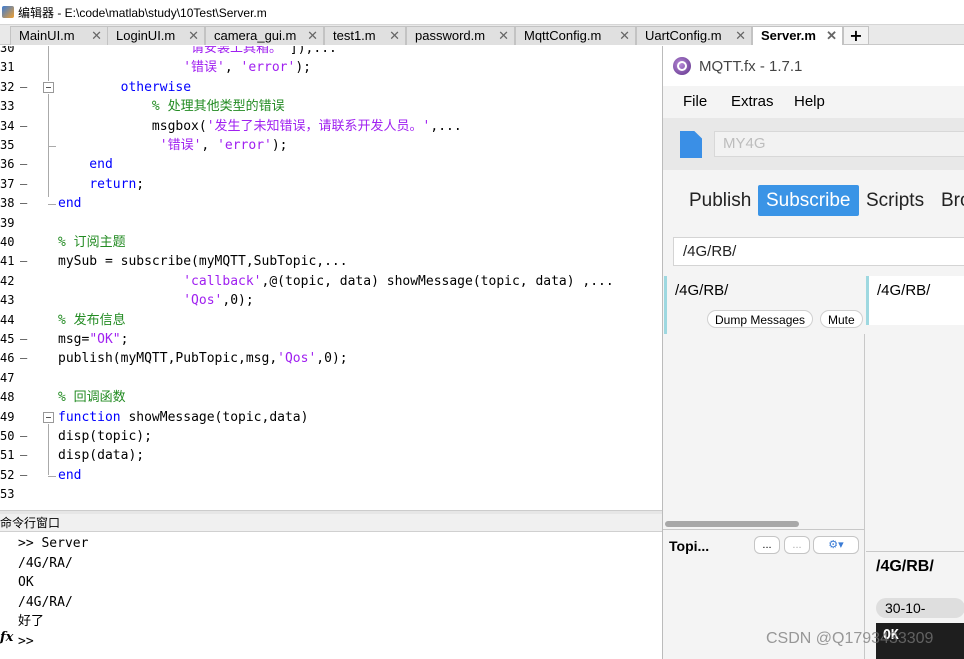 The height and width of the screenshot is (659, 964). What do you see at coordinates (47, 35) in the screenshot?
I see `tab-label: MainUI.m` at bounding box center [47, 35].